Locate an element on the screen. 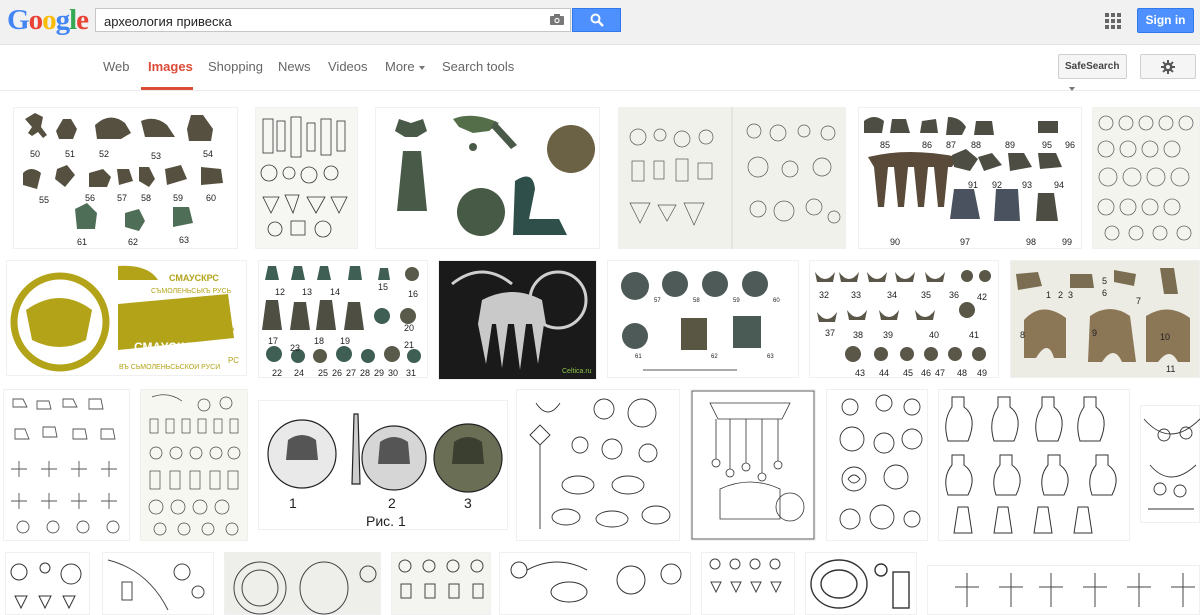  image-result-three-round-pendants: 1 2 3 Рис. 1 is located at coordinates (383, 465).